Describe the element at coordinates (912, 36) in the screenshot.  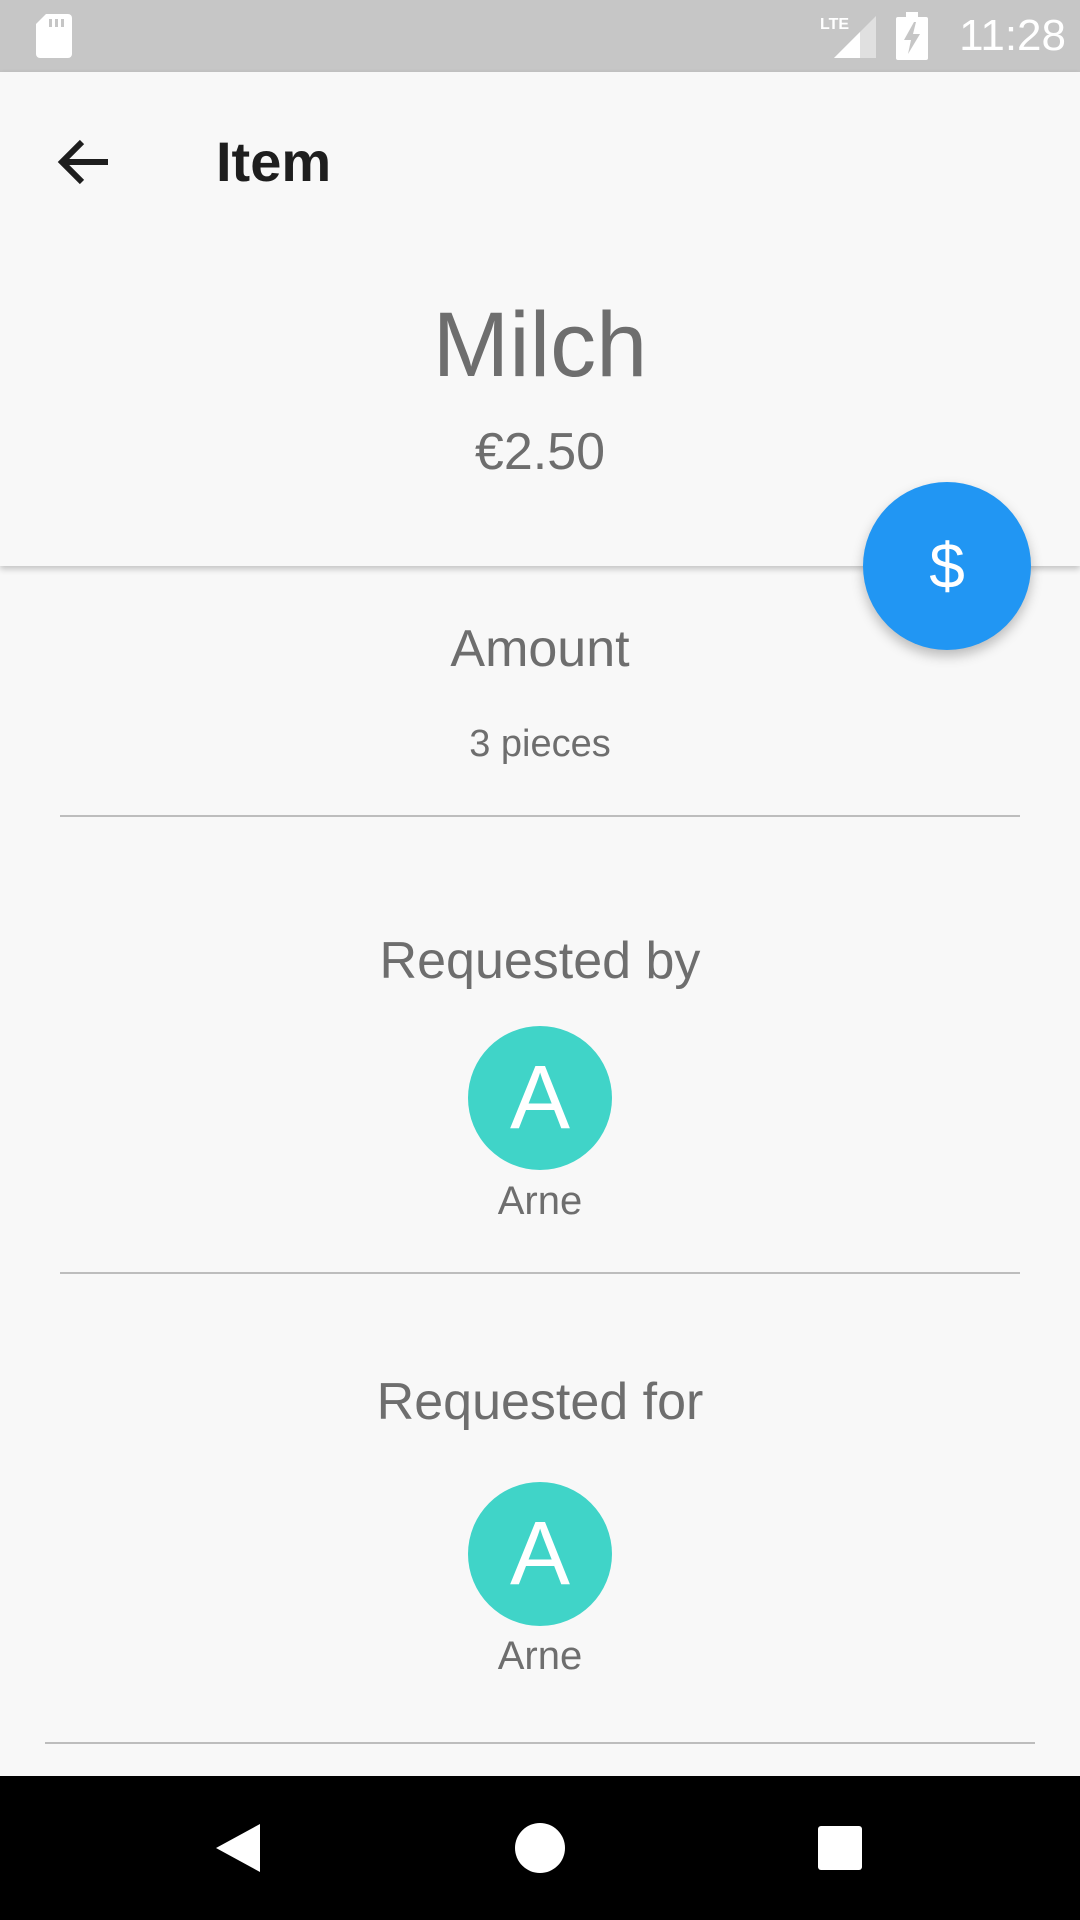
I see `battery-charging-icon` at that location.